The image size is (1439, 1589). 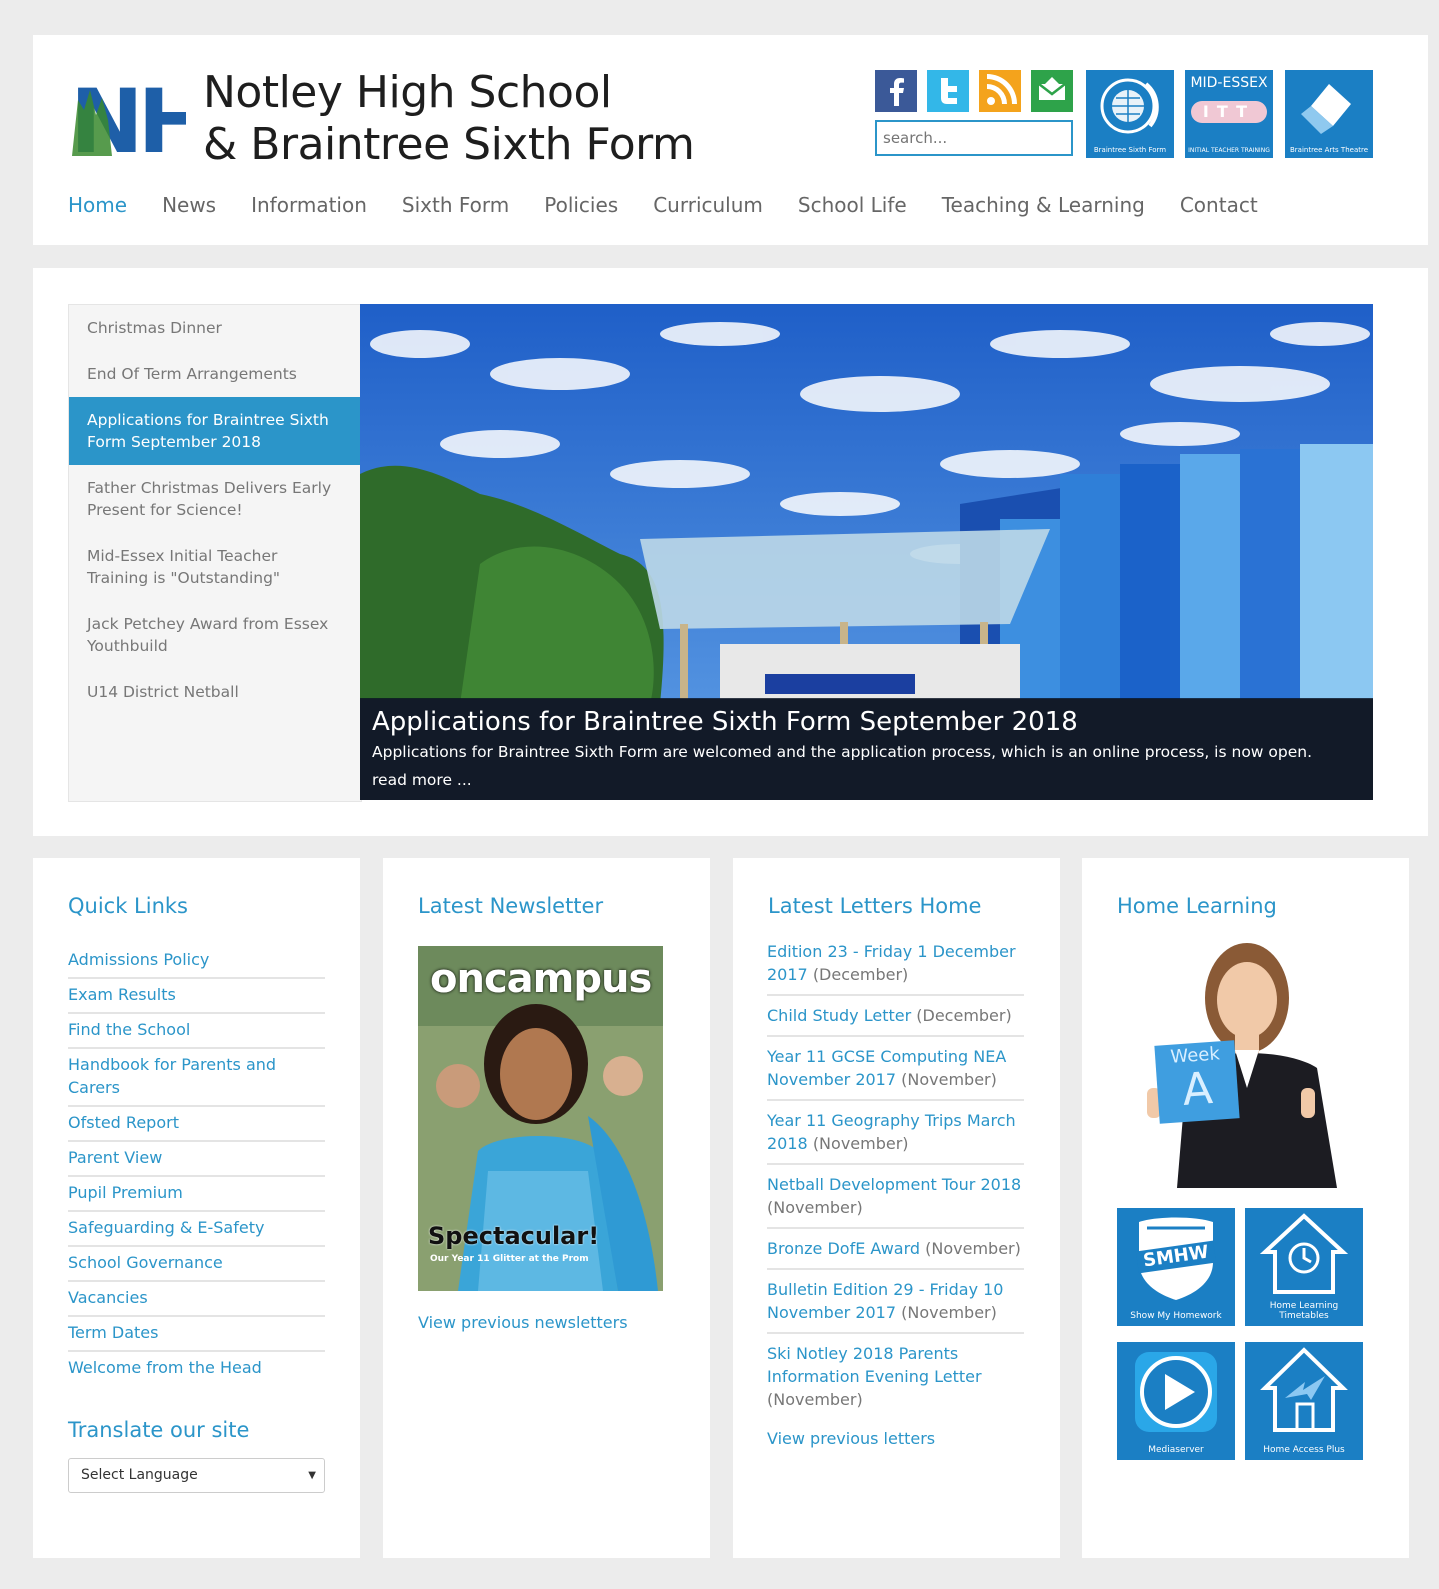 I want to click on search-input, so click(x=974, y=138).